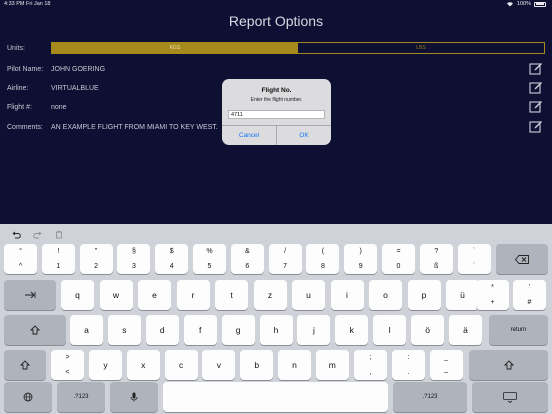 The width and height of the screenshot is (552, 414). Describe the element at coordinates (116, 295) in the screenshot. I see `key-w: w` at that location.